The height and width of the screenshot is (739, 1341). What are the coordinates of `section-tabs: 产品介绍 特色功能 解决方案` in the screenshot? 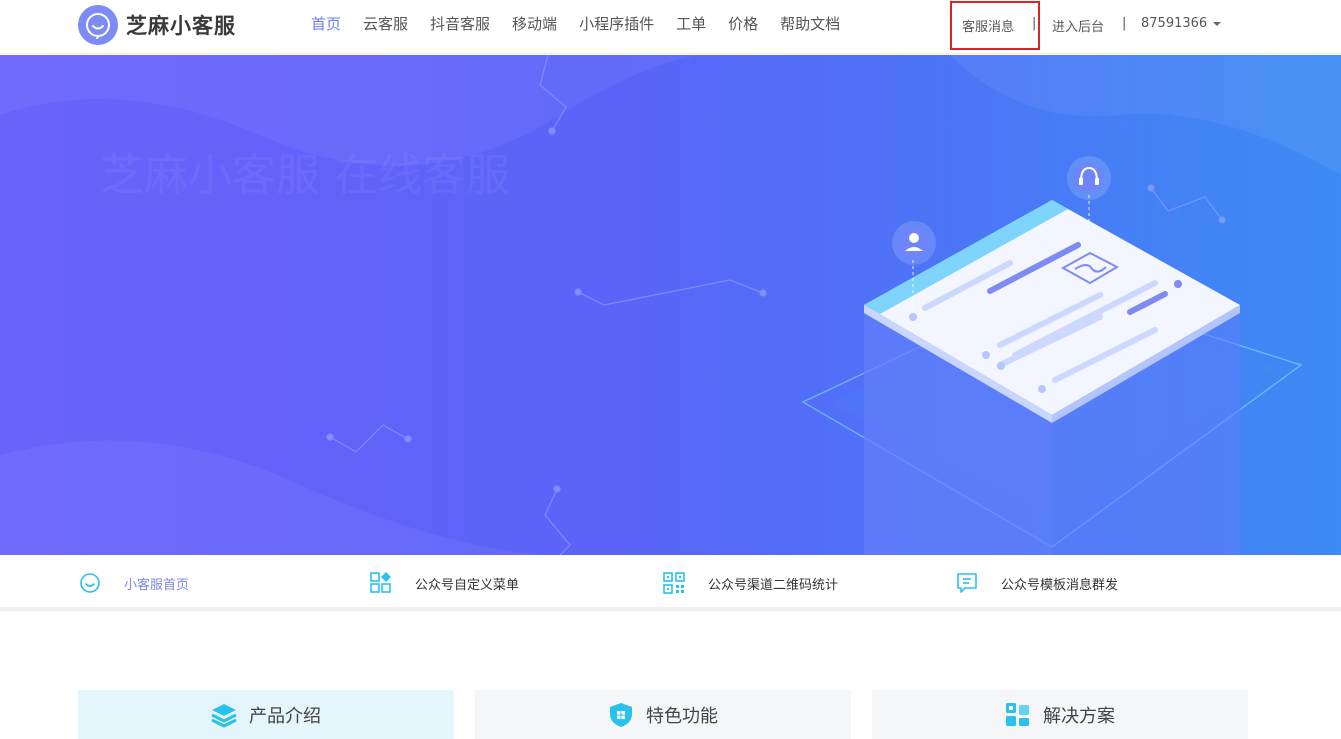 It's located at (670, 714).